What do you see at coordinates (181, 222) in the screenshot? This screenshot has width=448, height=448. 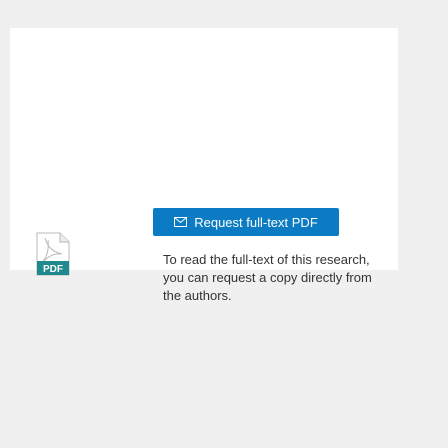 I see `envelope-icon` at bounding box center [181, 222].